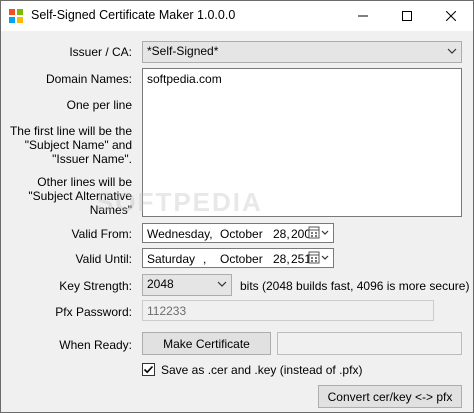 The height and width of the screenshot is (413, 474). I want to click on minimize-icon, so click(363, 16).